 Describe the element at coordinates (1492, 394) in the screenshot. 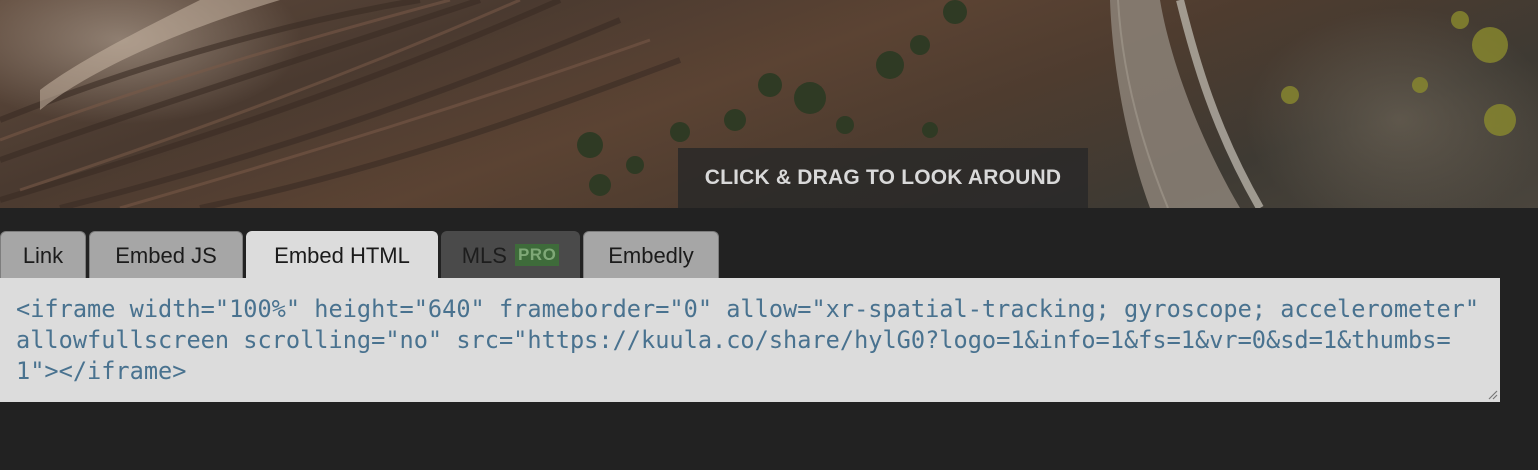

I see `resize-handle-icon` at that location.